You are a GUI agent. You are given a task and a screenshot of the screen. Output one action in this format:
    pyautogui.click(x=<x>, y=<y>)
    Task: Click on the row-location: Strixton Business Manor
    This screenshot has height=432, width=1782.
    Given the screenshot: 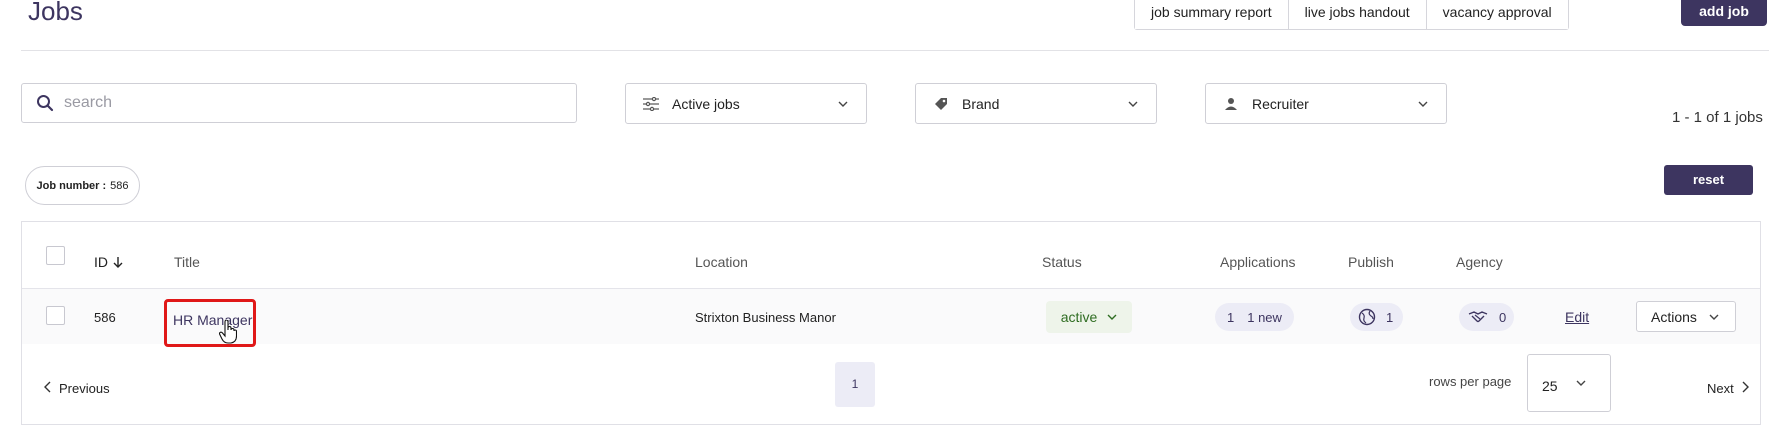 What is the action you would take?
    pyautogui.click(x=765, y=317)
    